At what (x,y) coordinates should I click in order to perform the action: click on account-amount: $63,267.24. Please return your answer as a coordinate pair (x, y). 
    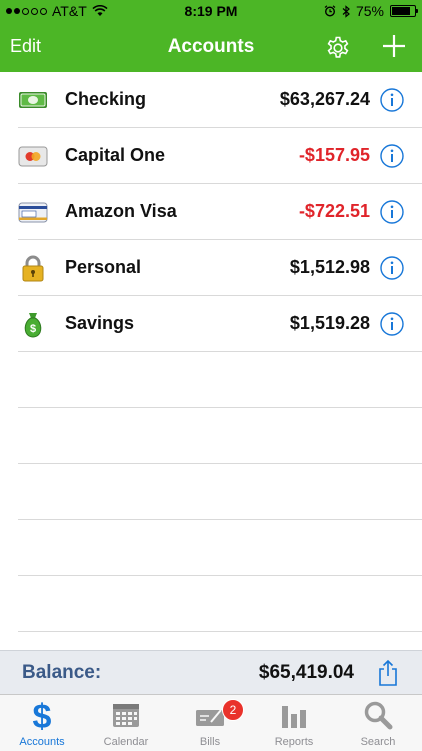
    Looking at the image, I should click on (324, 99).